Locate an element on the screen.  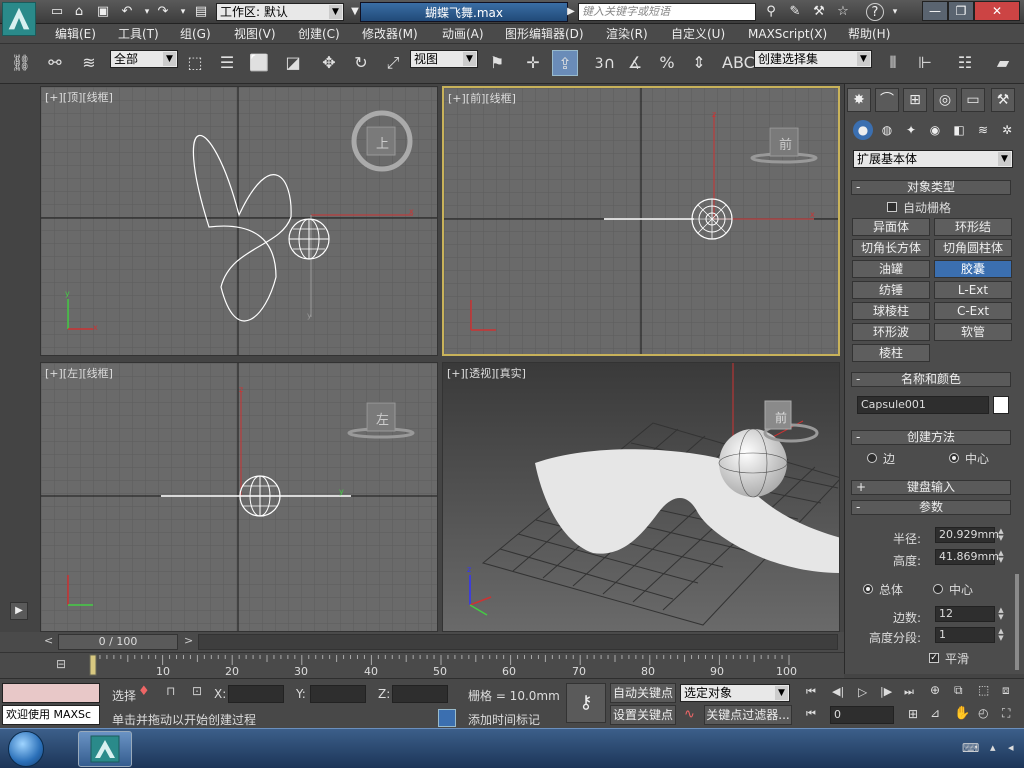
menu-tools: 工具(T) is located at coordinates (138, 34).